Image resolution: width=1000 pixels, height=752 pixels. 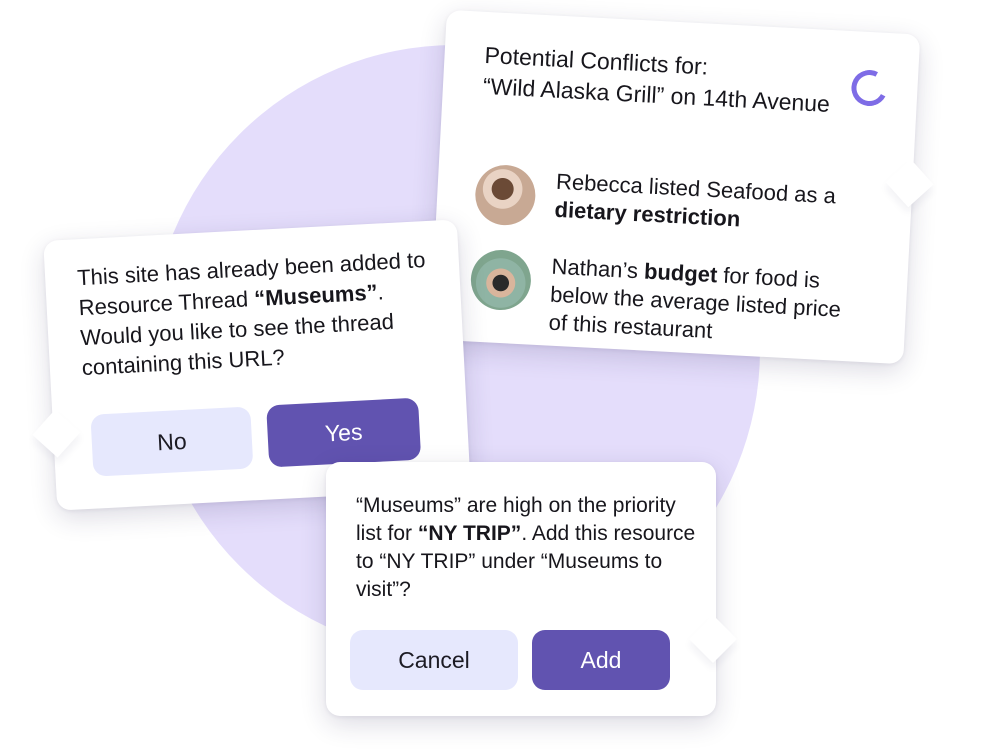 I want to click on yes-button: Yes, so click(x=344, y=432).